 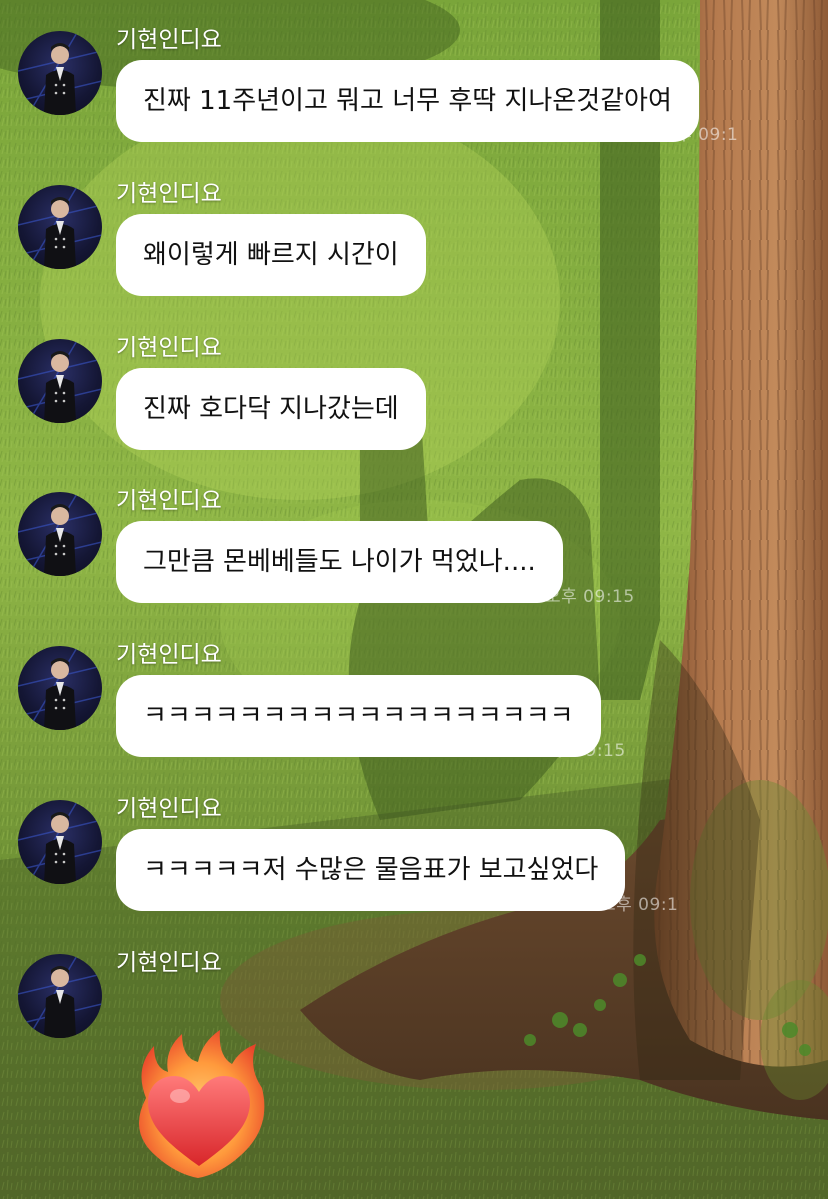 I want to click on message-bubble: ㅋㅋㅋㅋㅋㅋㅋㅋㅋㅋㅋㅋㅋㅋㅋㅋㅋㅋ, so click(x=358, y=716).